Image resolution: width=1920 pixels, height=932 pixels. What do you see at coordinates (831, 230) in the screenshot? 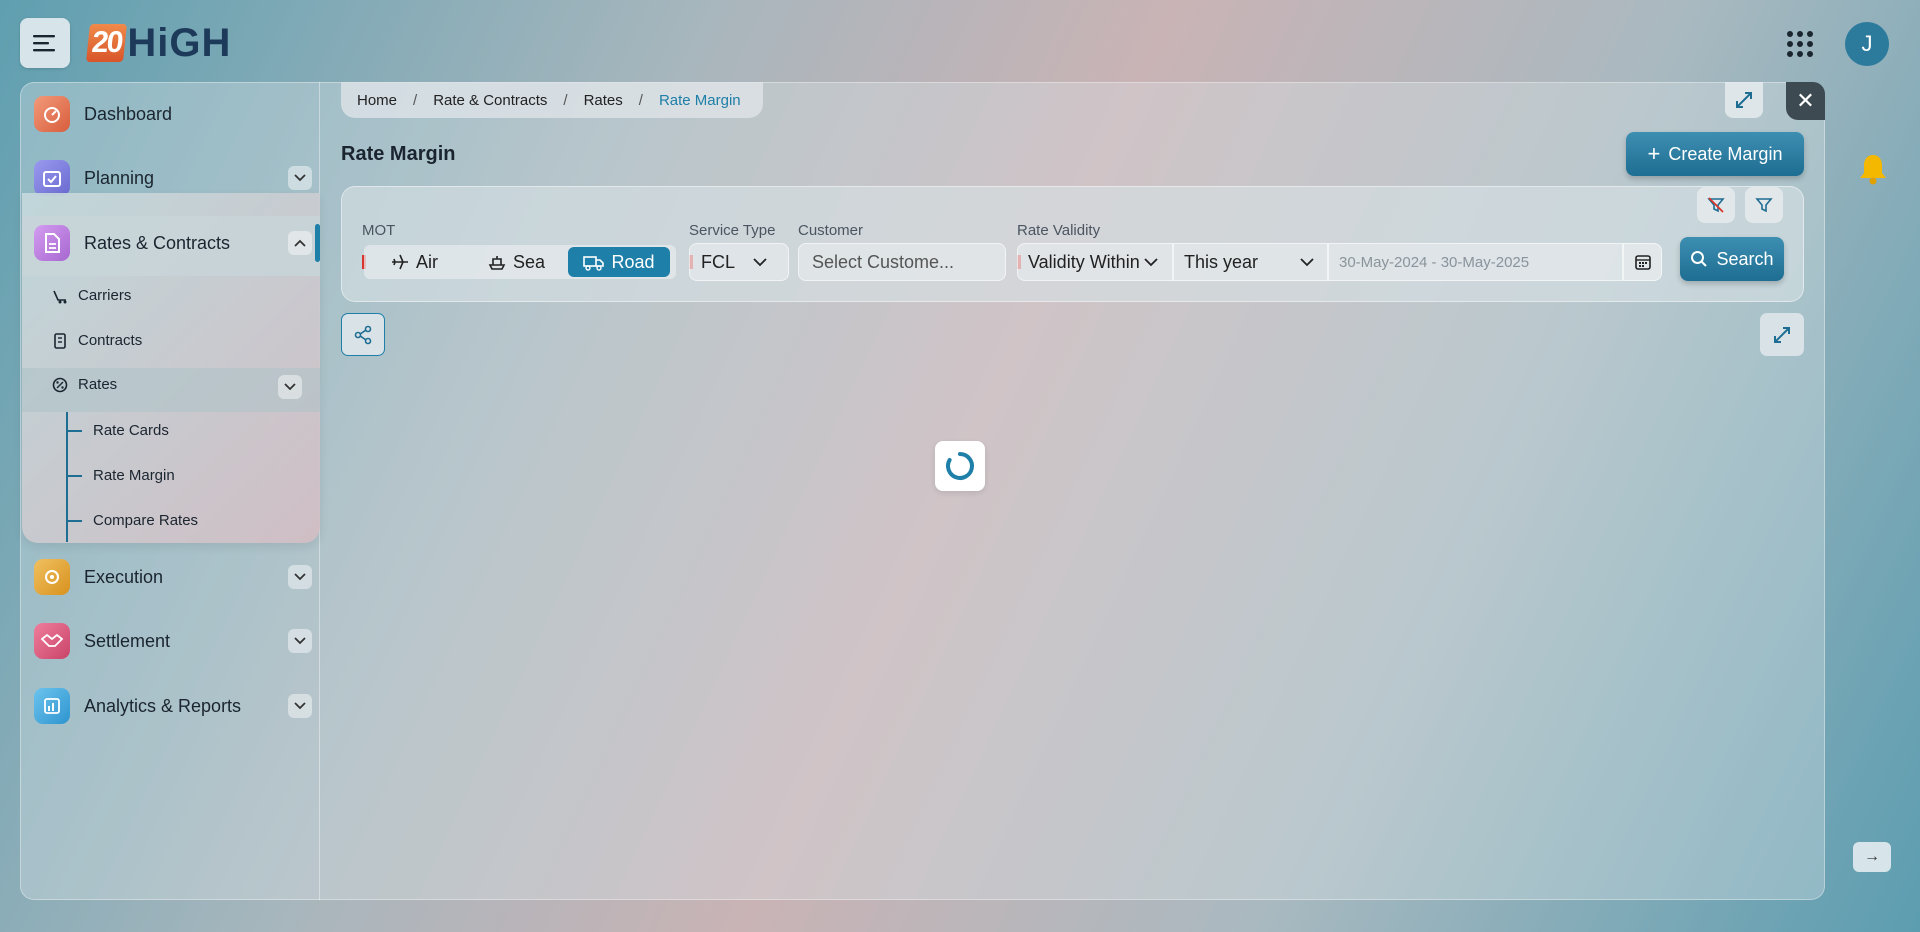
I see `customer-label: Customer` at bounding box center [831, 230].